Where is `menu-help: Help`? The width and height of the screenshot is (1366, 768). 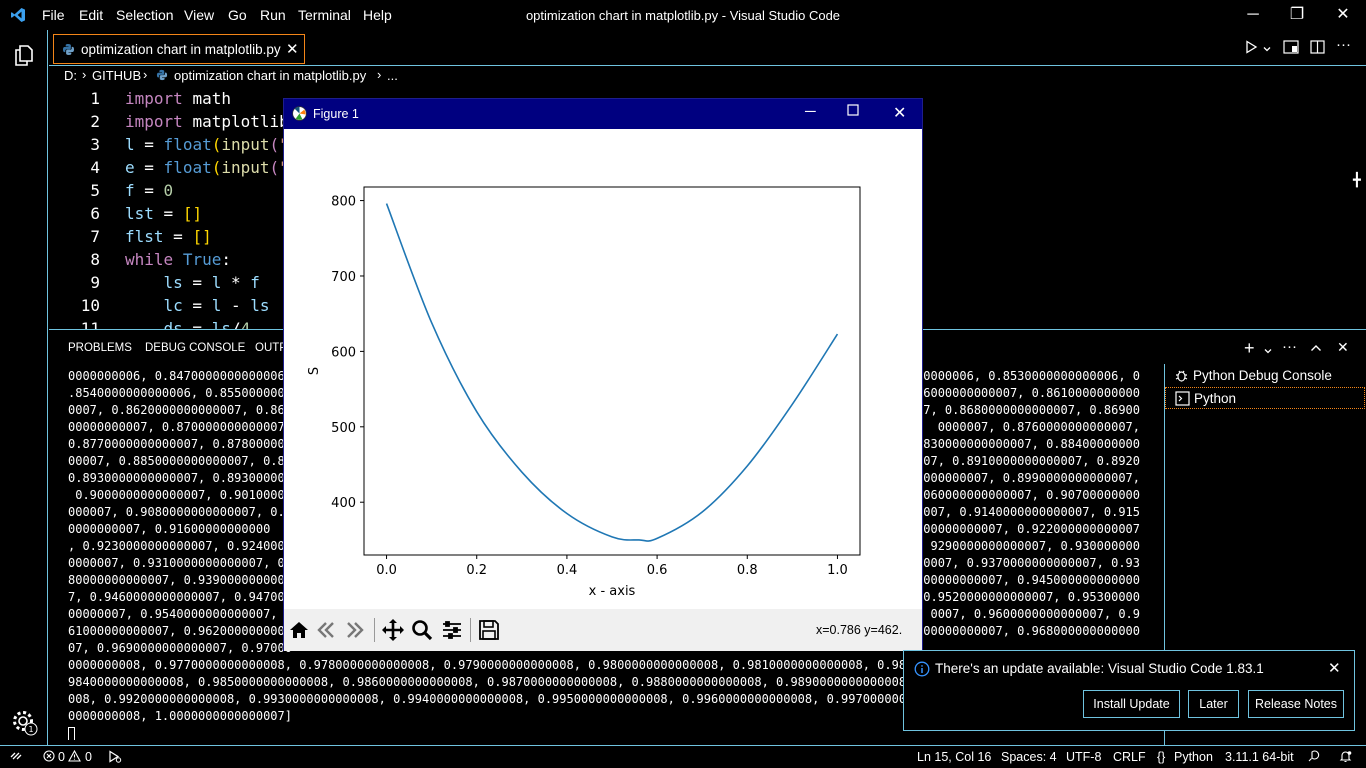 menu-help: Help is located at coordinates (377, 15).